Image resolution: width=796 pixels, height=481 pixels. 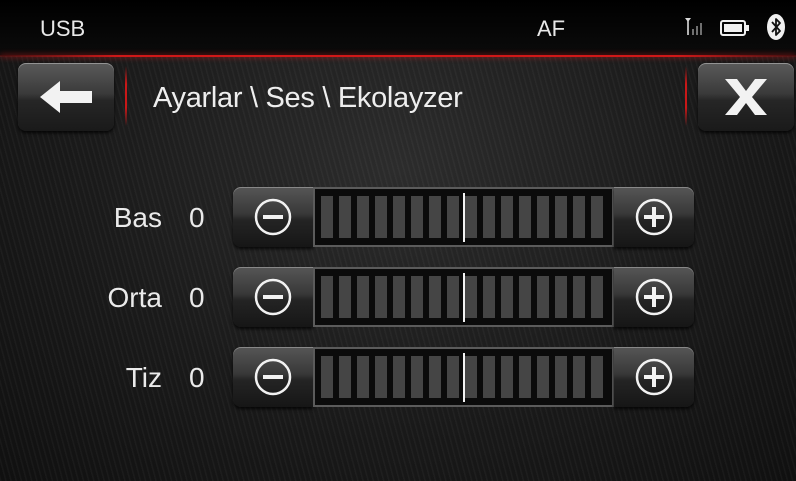 I want to click on header-divider, so click(x=398, y=56).